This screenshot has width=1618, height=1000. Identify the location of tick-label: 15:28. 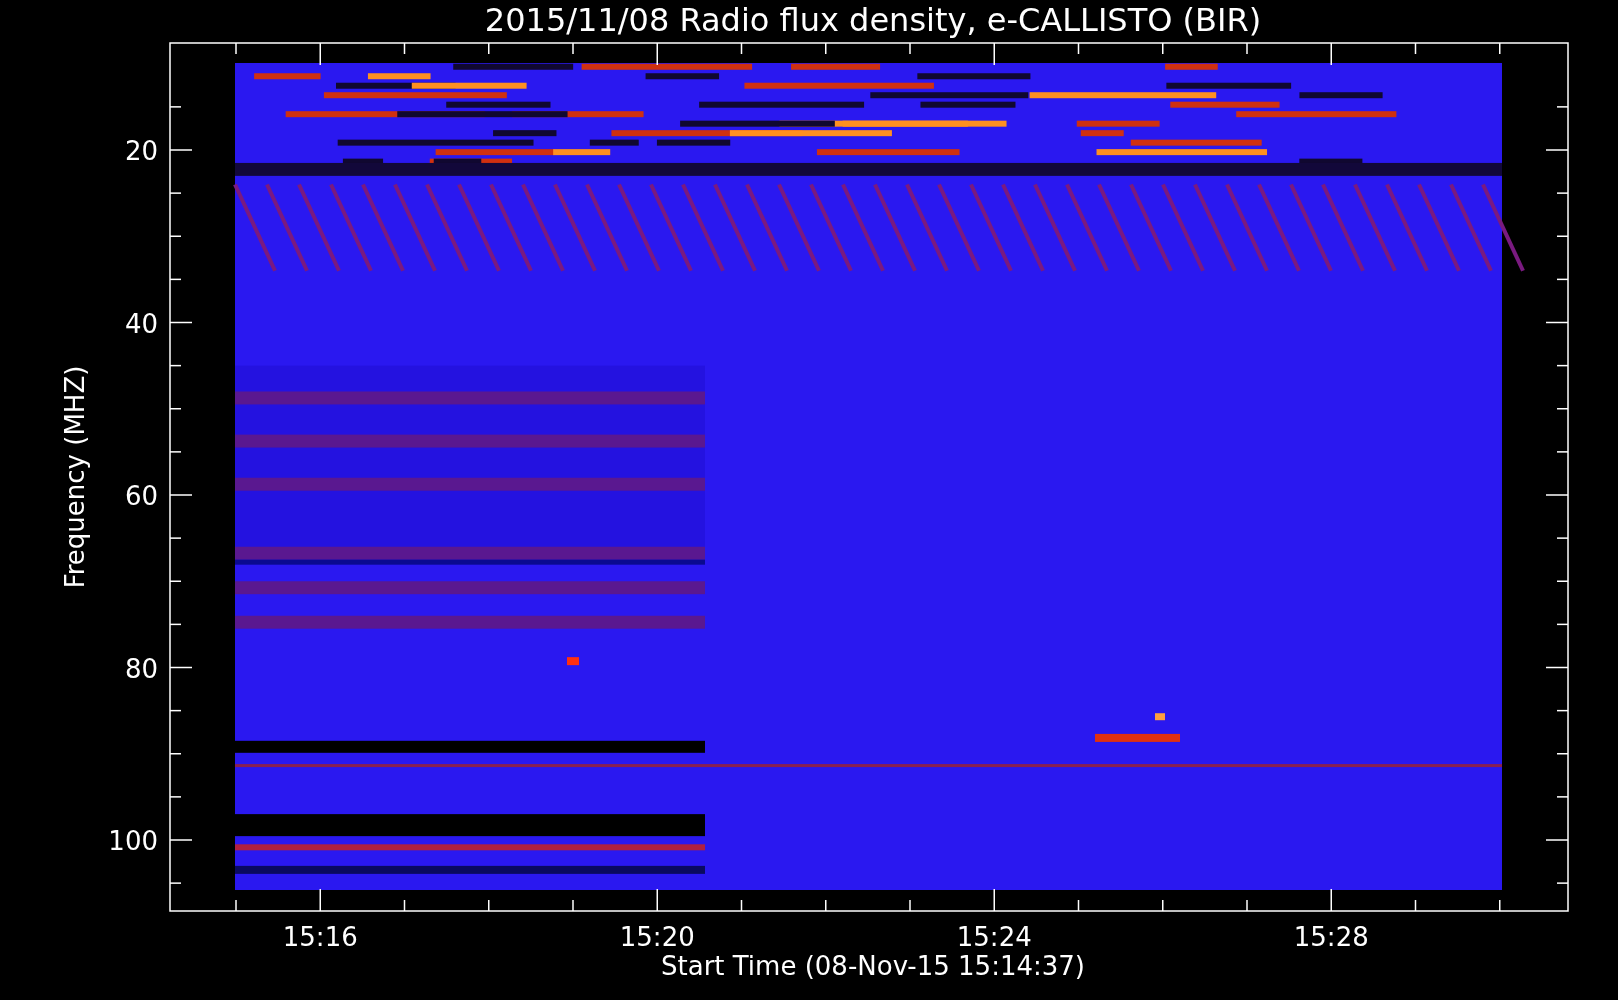
(1331, 937).